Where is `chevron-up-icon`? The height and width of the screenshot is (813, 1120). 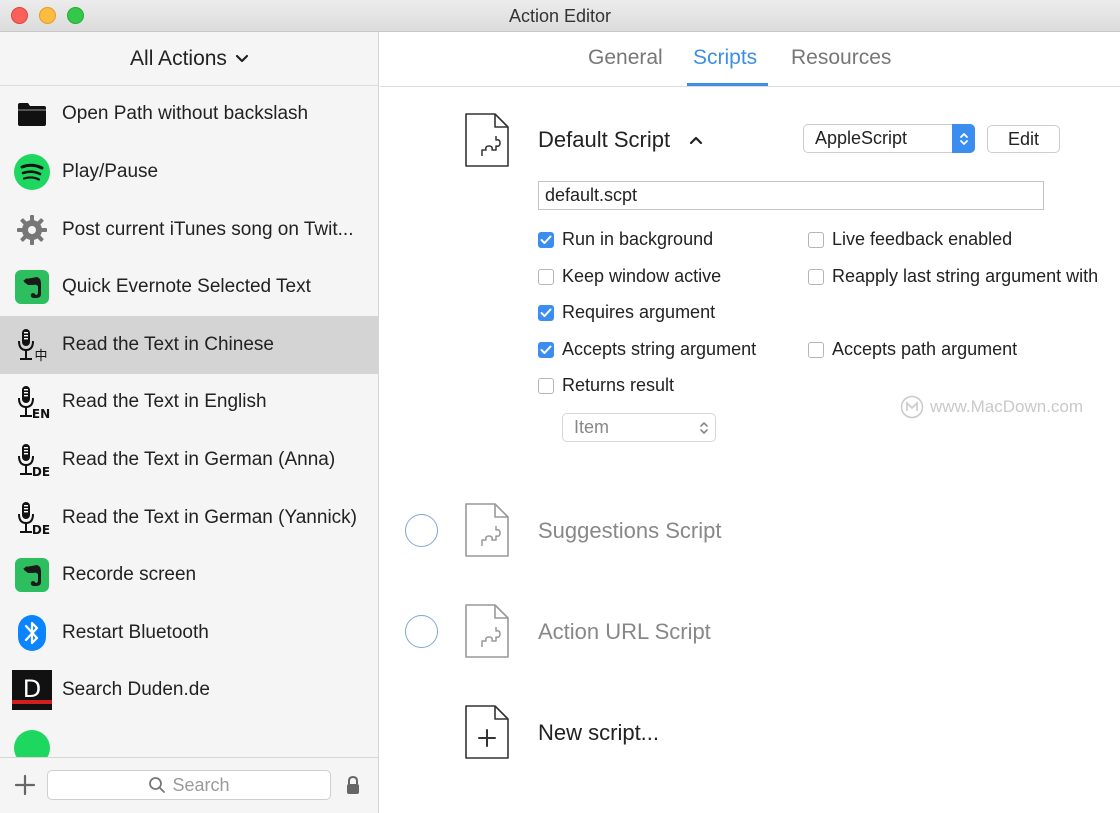
chevron-up-icon is located at coordinates (696, 140).